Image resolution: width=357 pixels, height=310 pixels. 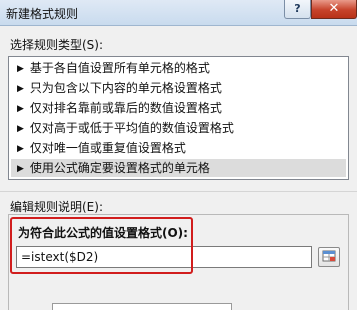 I want to click on title-bar: 新建格式规则 ? ✕, so click(x=178, y=13).